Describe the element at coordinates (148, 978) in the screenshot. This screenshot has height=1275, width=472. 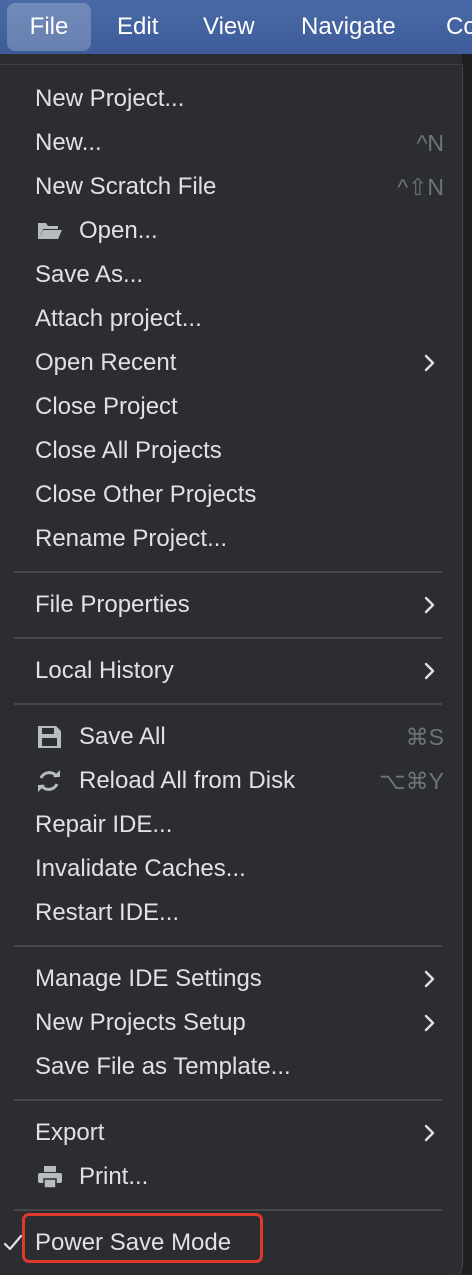
I see `menu-item-label: Manage IDE Settings` at that location.